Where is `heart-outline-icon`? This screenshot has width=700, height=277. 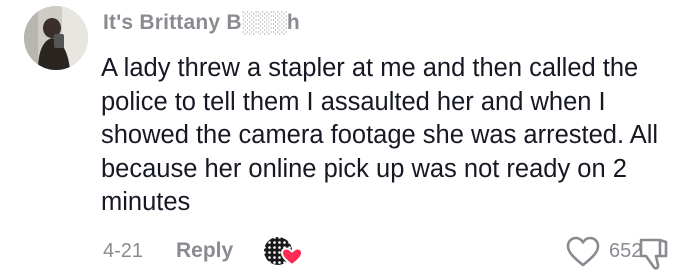 heart-outline-icon is located at coordinates (583, 251).